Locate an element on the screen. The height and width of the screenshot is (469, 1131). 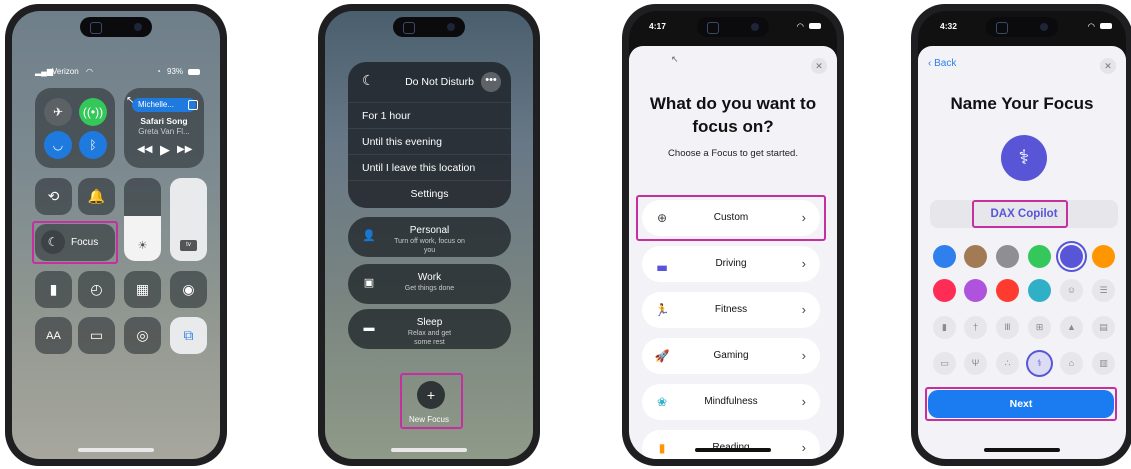
more-options-icon: ••• is located at coordinates (491, 82).